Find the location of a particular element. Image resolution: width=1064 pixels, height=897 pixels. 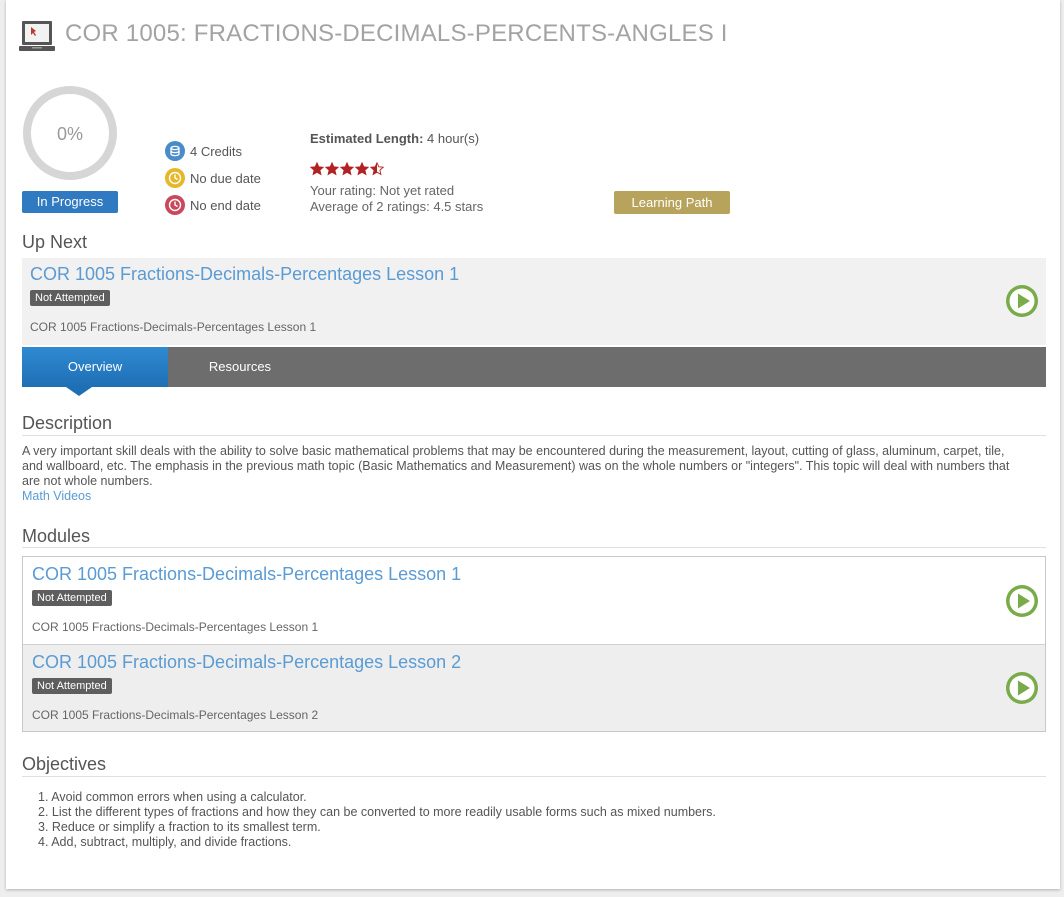

end-date-row: No end date is located at coordinates (213, 205).